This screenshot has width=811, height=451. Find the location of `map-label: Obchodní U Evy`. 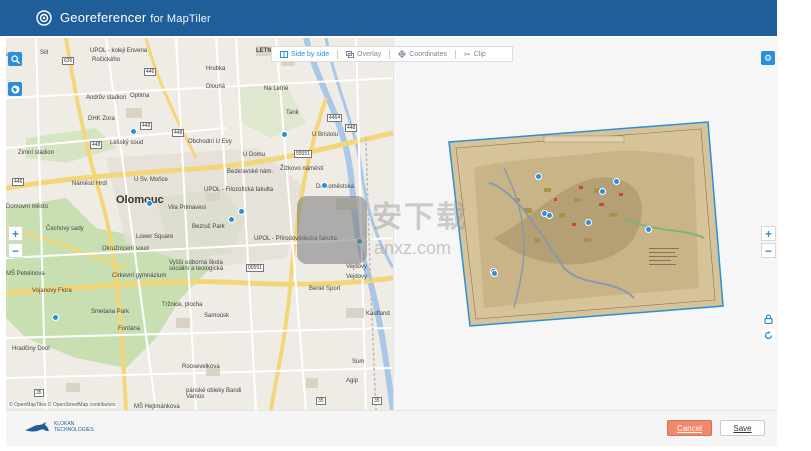

map-label: Obchodní U Evy is located at coordinates (210, 142).